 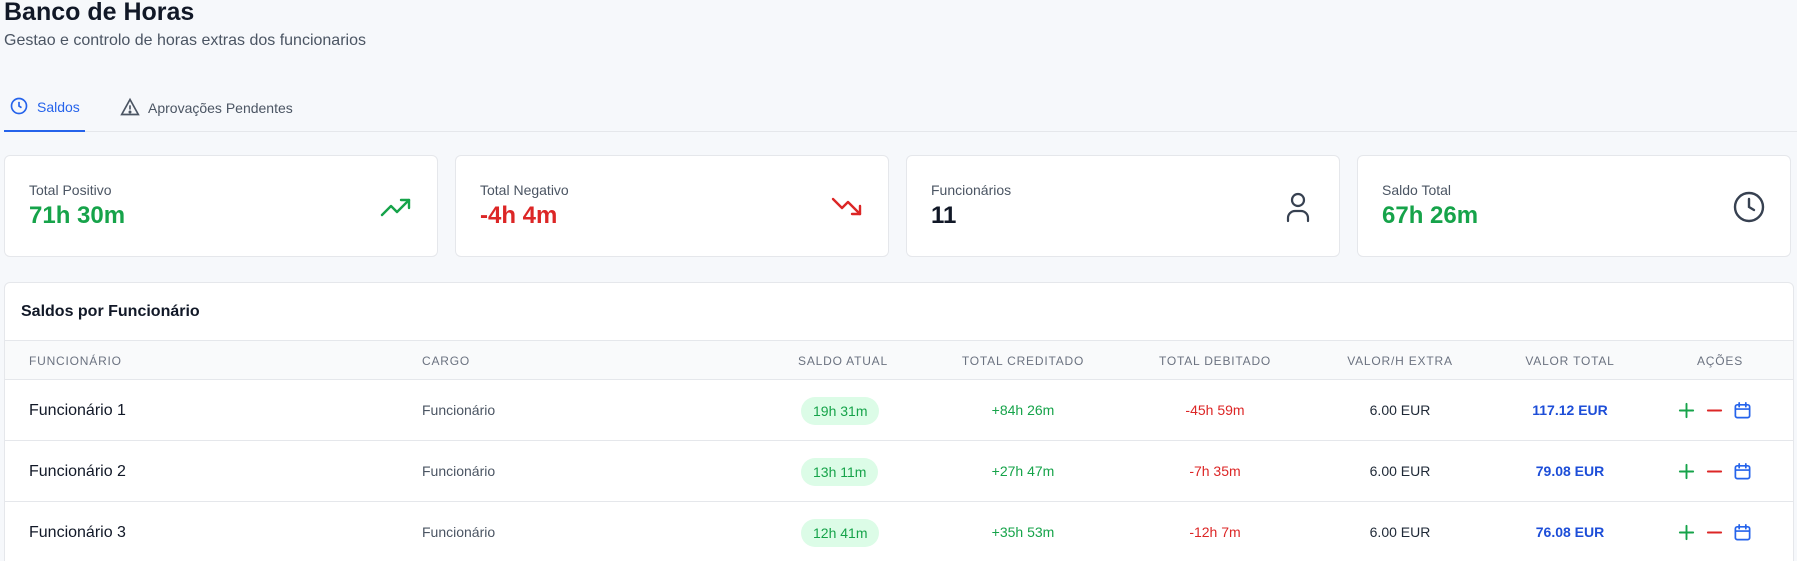 What do you see at coordinates (58, 107) in the screenshot?
I see `tab-label: Saldos` at bounding box center [58, 107].